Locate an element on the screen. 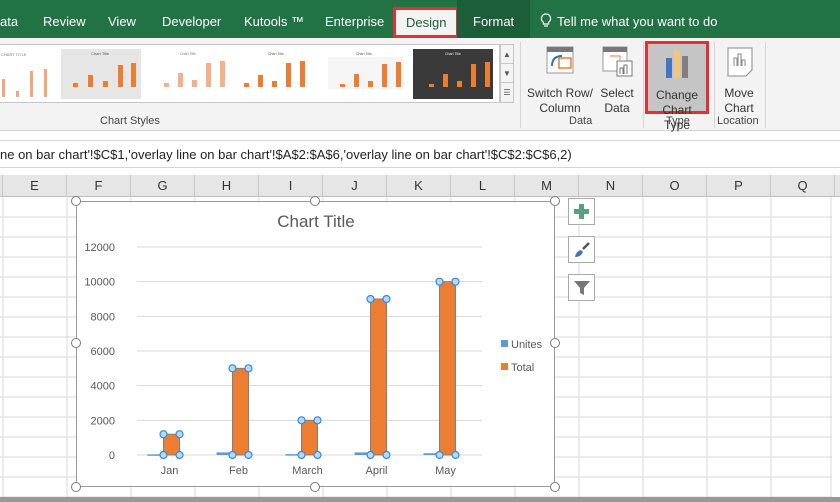 This screenshot has height=502, width=840. filter-icon is located at coordinates (581, 287).